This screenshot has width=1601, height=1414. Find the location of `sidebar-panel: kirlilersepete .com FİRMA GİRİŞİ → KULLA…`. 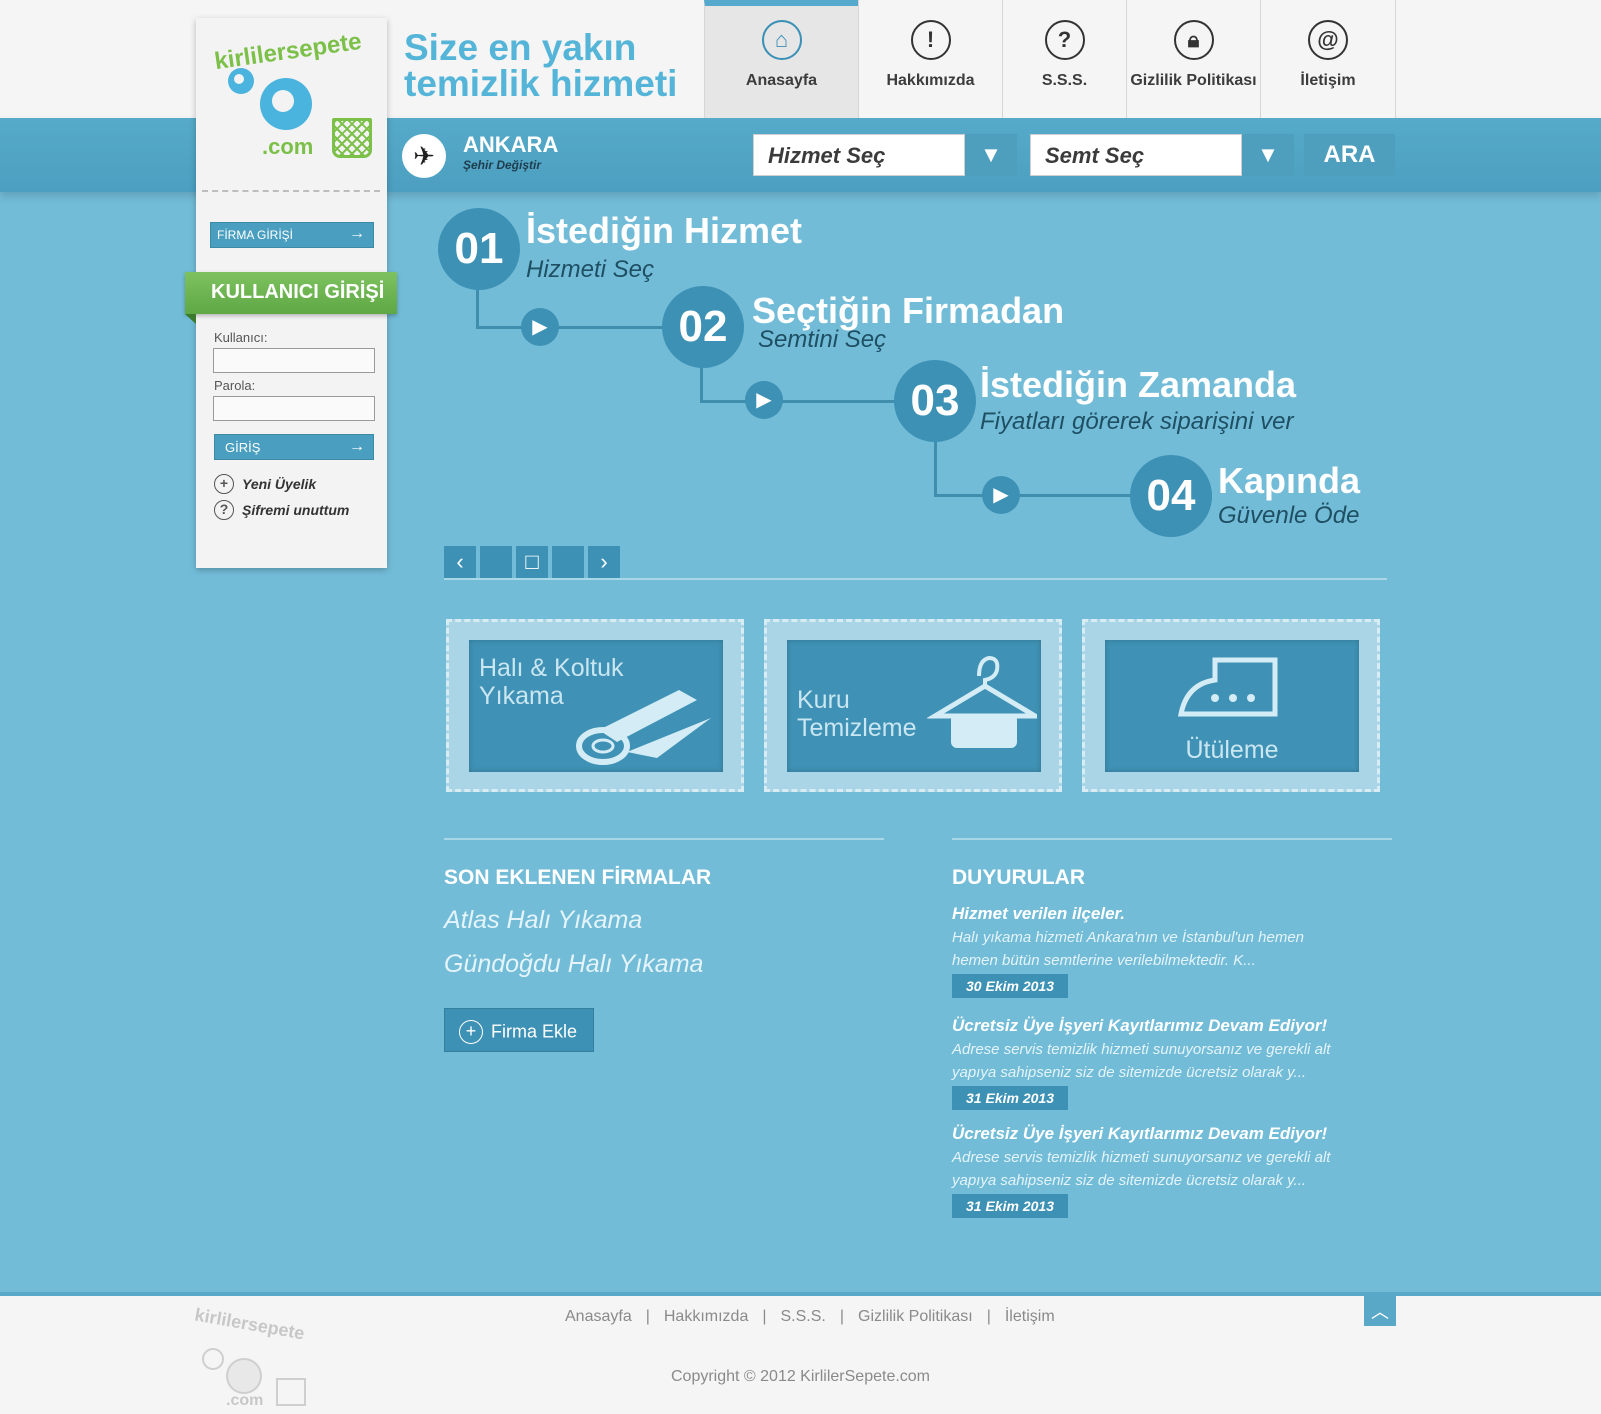

sidebar-panel: kirlilersepete .com FİRMA GİRİŞİ → KULLA… is located at coordinates (291, 293).